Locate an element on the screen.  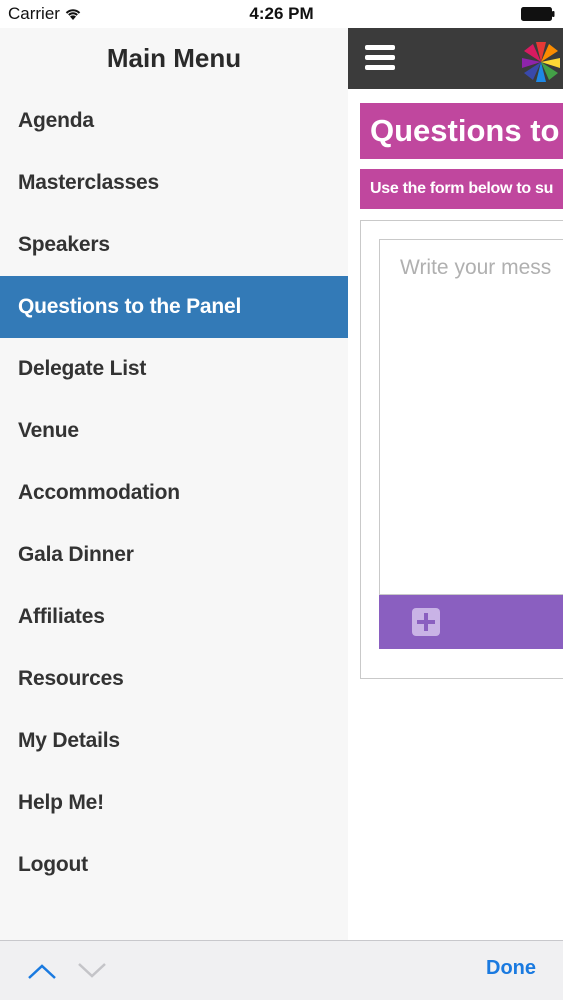
logo-icon is located at coordinates (541, 62).